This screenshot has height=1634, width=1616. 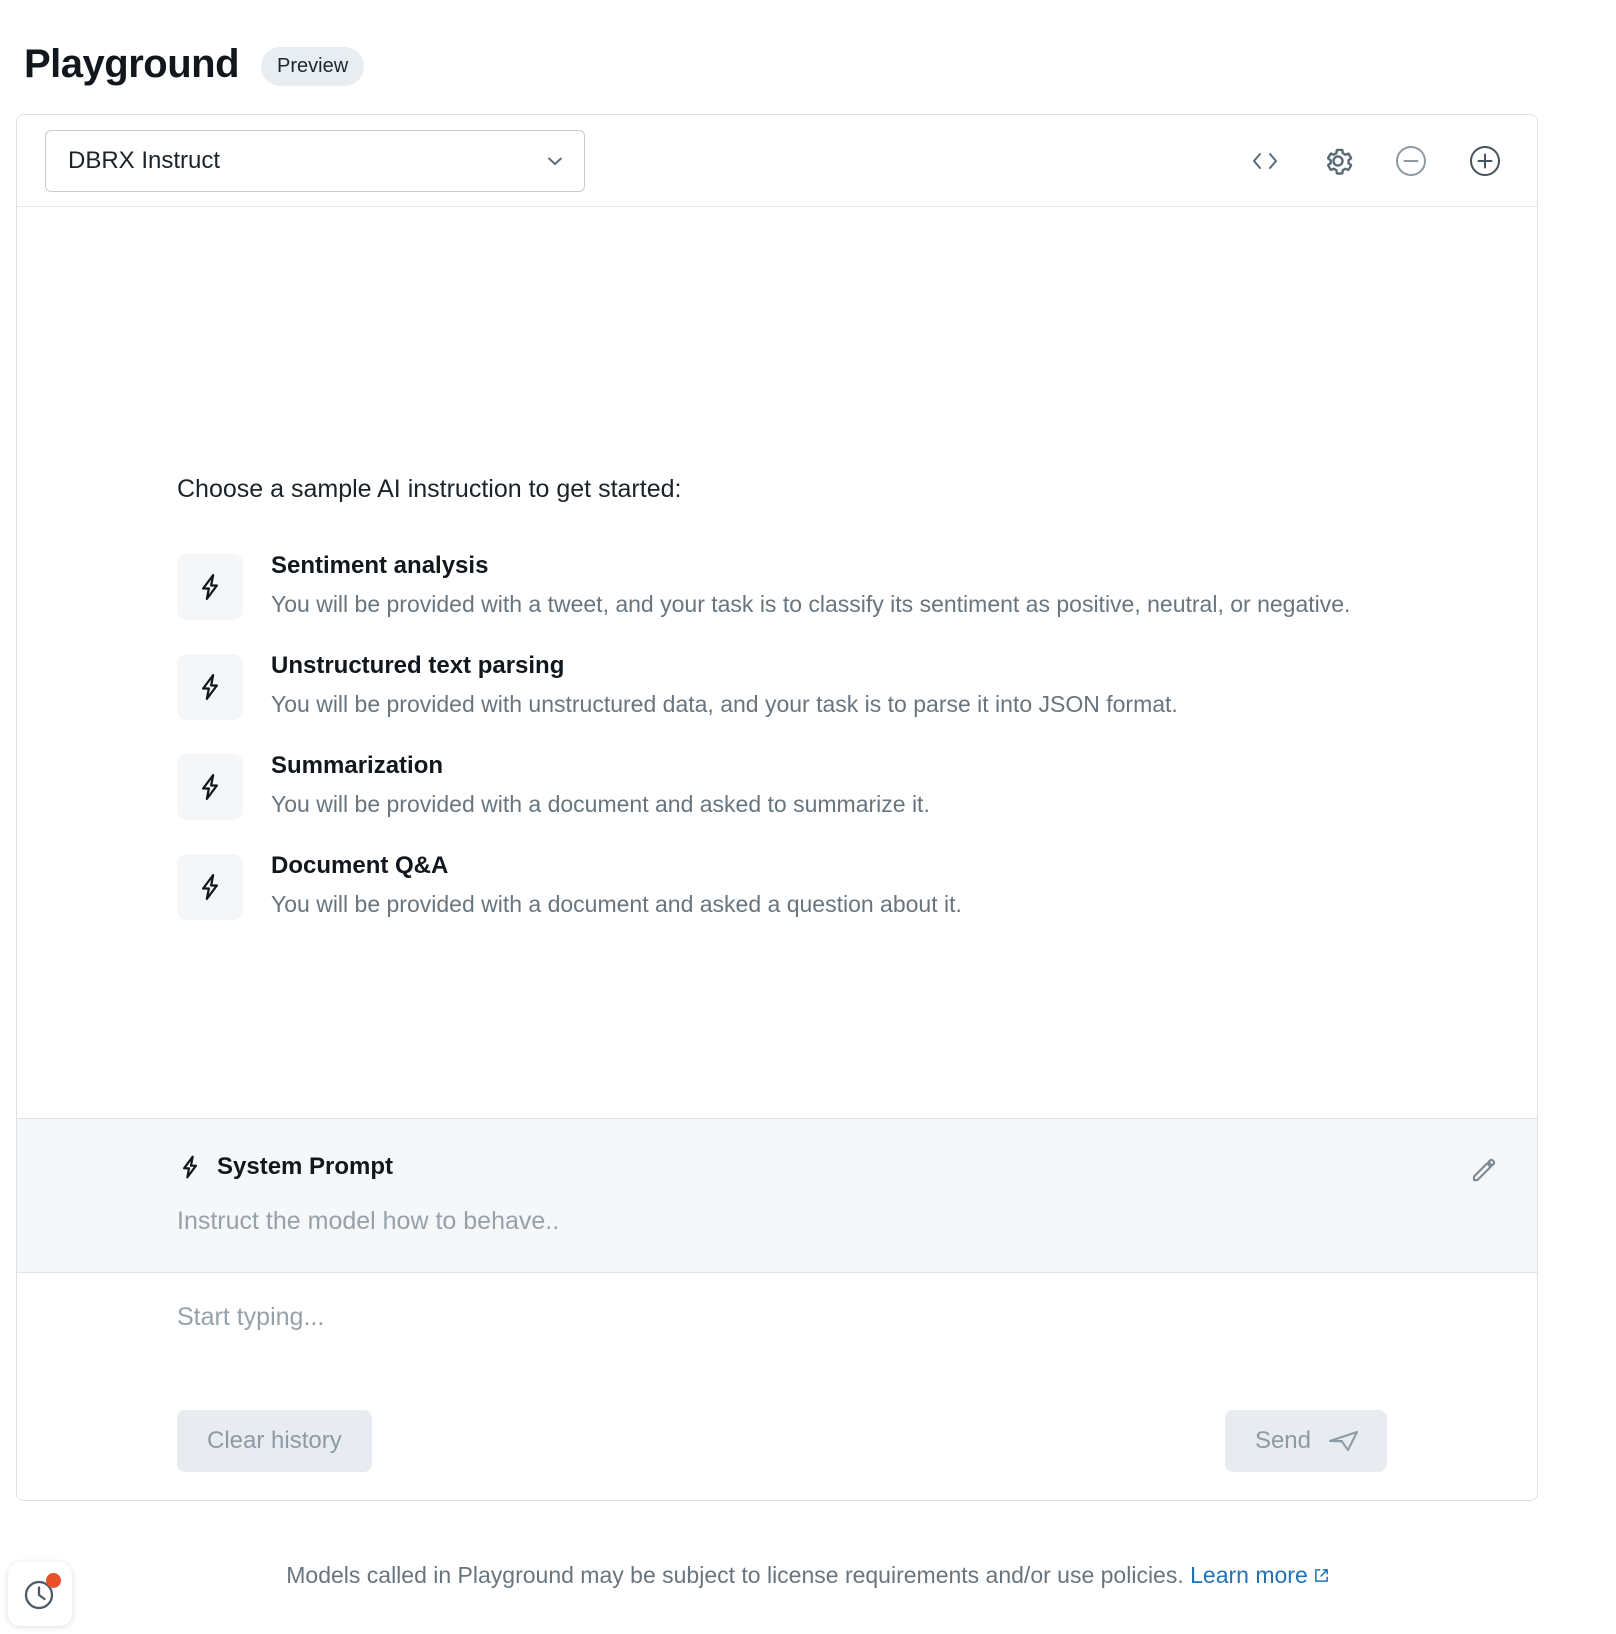 What do you see at coordinates (1411, 161) in the screenshot?
I see `minus-circle-icon` at bounding box center [1411, 161].